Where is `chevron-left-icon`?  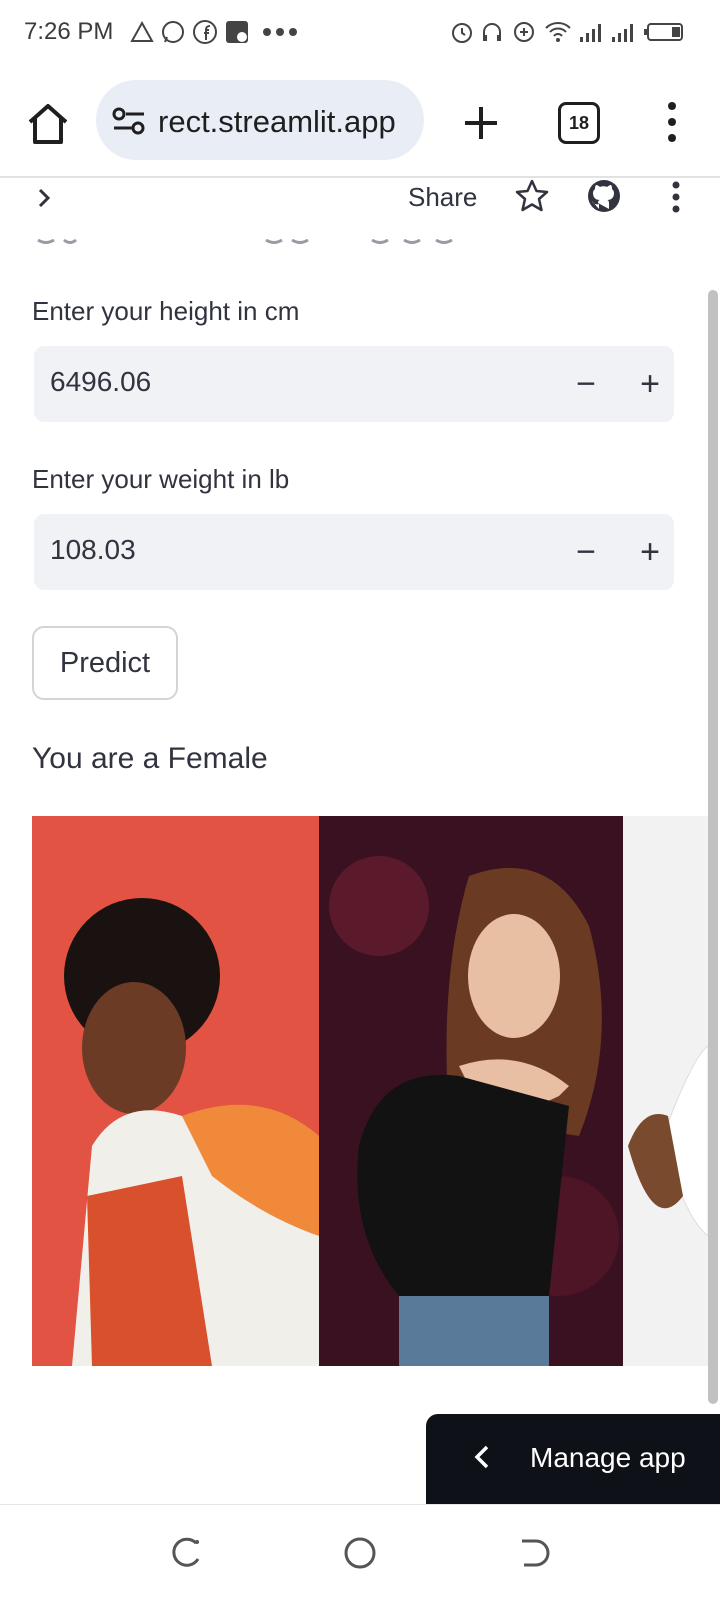
chevron-left-icon is located at coordinates (483, 1457).